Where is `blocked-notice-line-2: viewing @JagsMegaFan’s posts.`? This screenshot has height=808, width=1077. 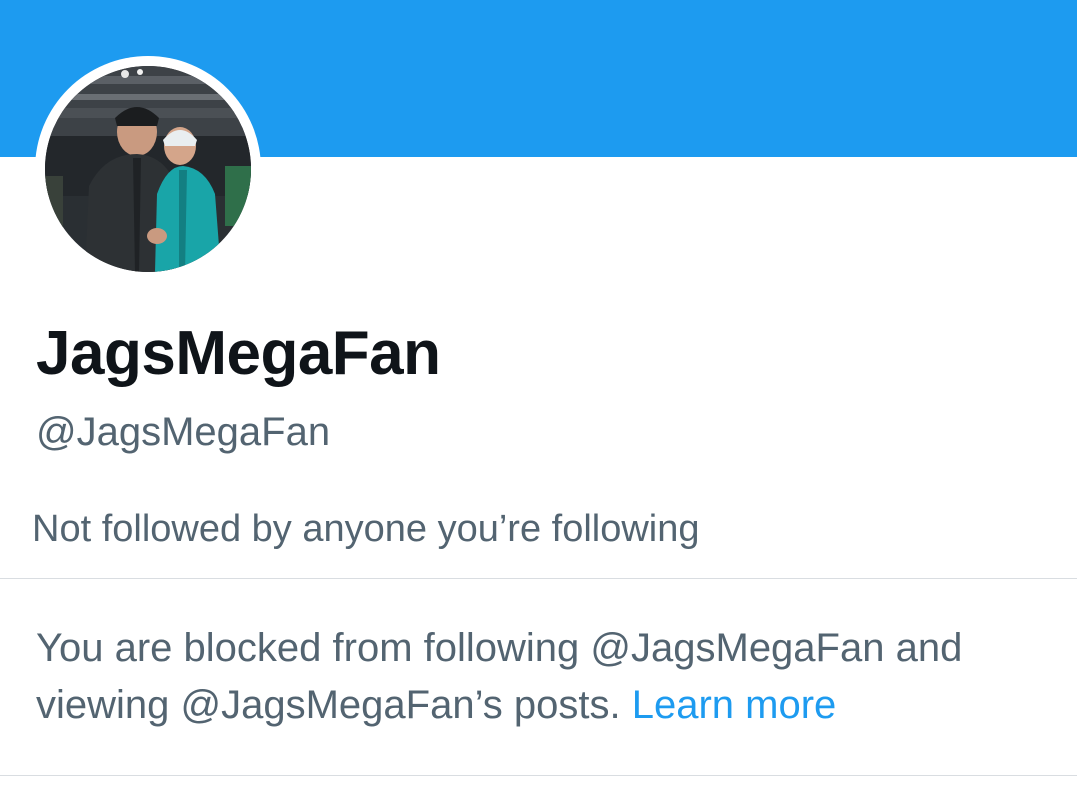 blocked-notice-line-2: viewing @JagsMegaFan’s posts. is located at coordinates (328, 705).